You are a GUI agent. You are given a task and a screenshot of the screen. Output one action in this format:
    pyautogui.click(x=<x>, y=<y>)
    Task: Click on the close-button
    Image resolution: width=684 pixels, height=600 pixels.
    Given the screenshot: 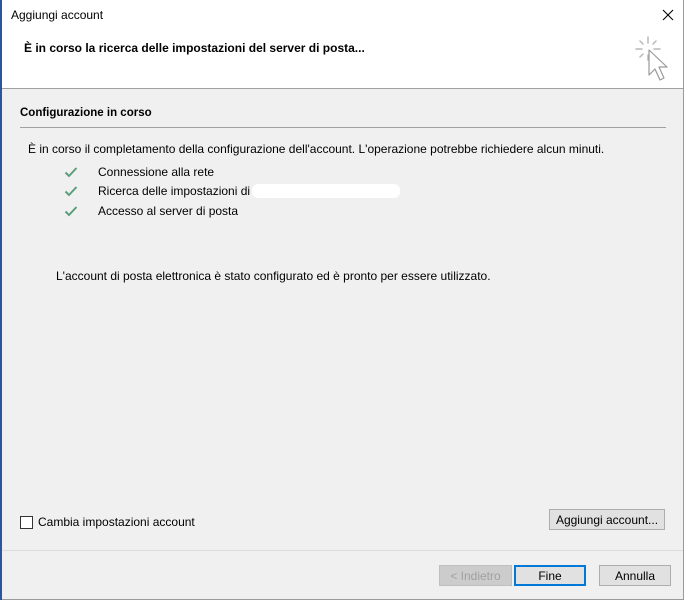 What is the action you would take?
    pyautogui.click(x=668, y=15)
    